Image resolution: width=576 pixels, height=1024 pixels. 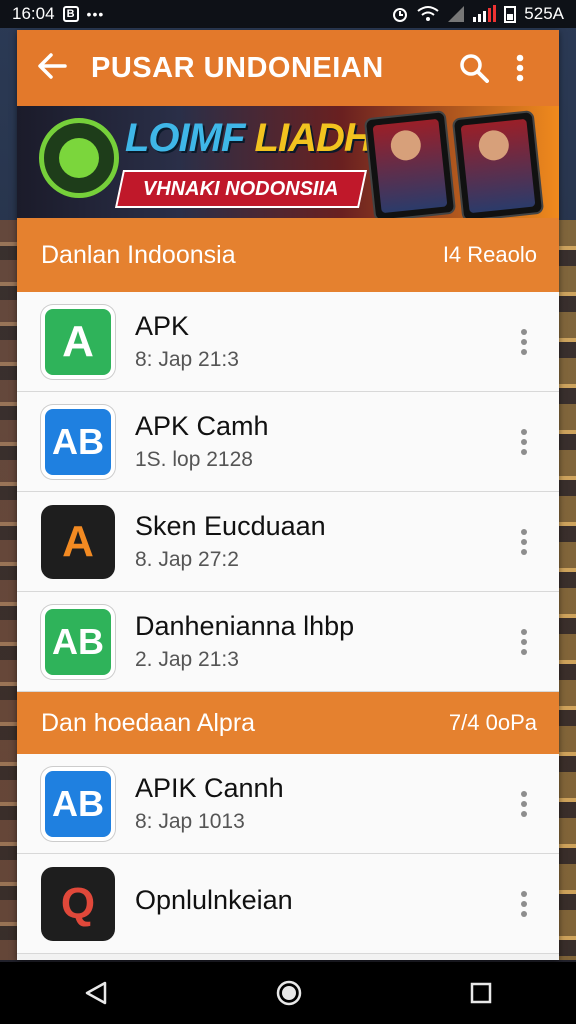 What do you see at coordinates (209, 788) in the screenshot?
I see `app-name: APIK Cannh` at bounding box center [209, 788].